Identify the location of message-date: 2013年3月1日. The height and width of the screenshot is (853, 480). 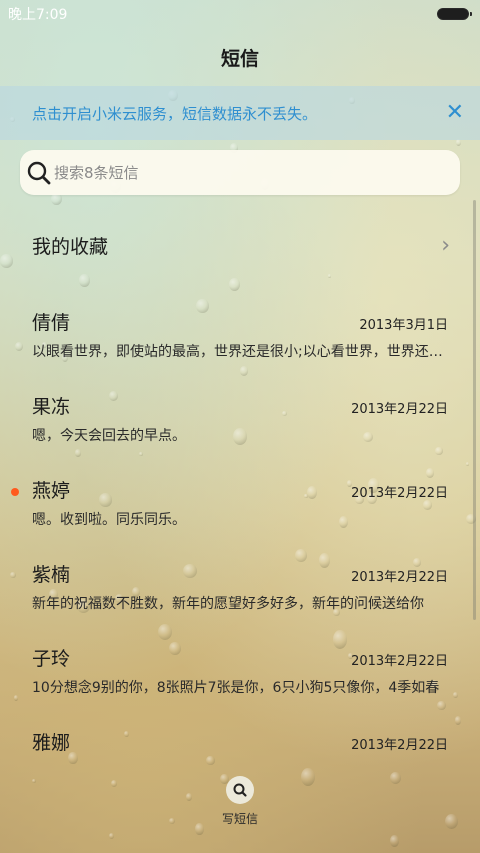
(403, 325).